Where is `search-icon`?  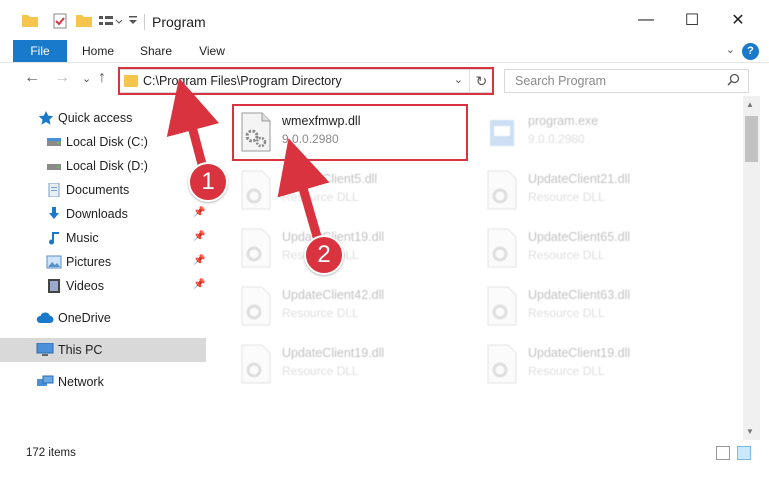 search-icon is located at coordinates (733, 81).